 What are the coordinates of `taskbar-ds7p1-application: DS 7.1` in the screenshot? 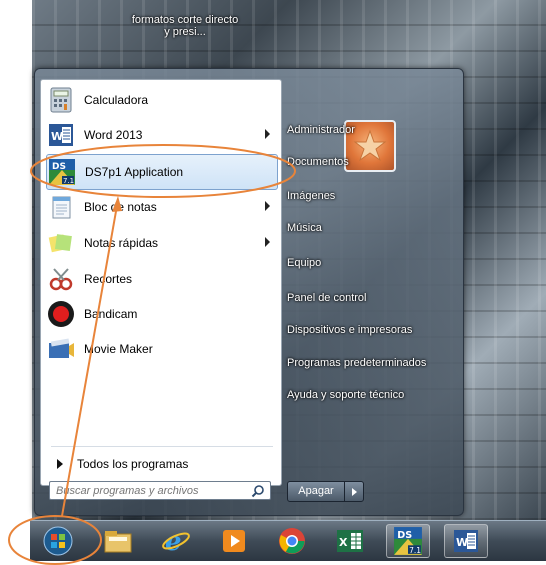 It's located at (408, 541).